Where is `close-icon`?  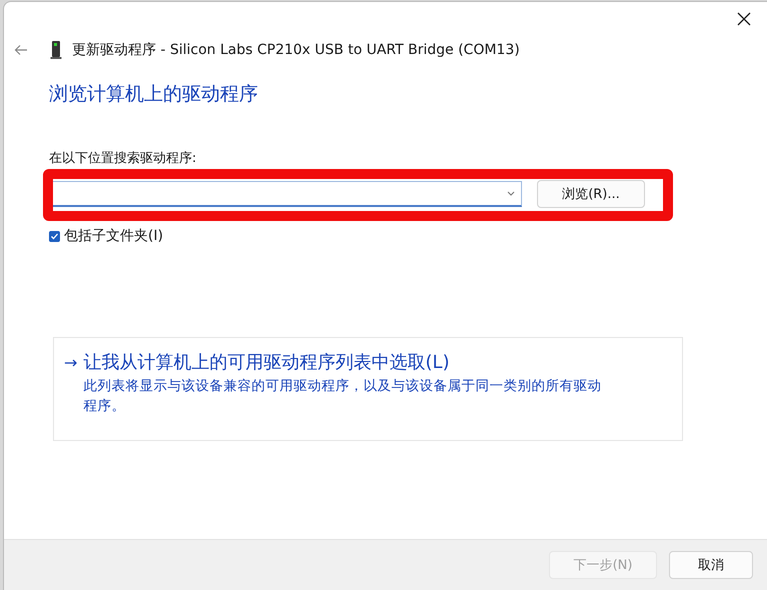 close-icon is located at coordinates (744, 19).